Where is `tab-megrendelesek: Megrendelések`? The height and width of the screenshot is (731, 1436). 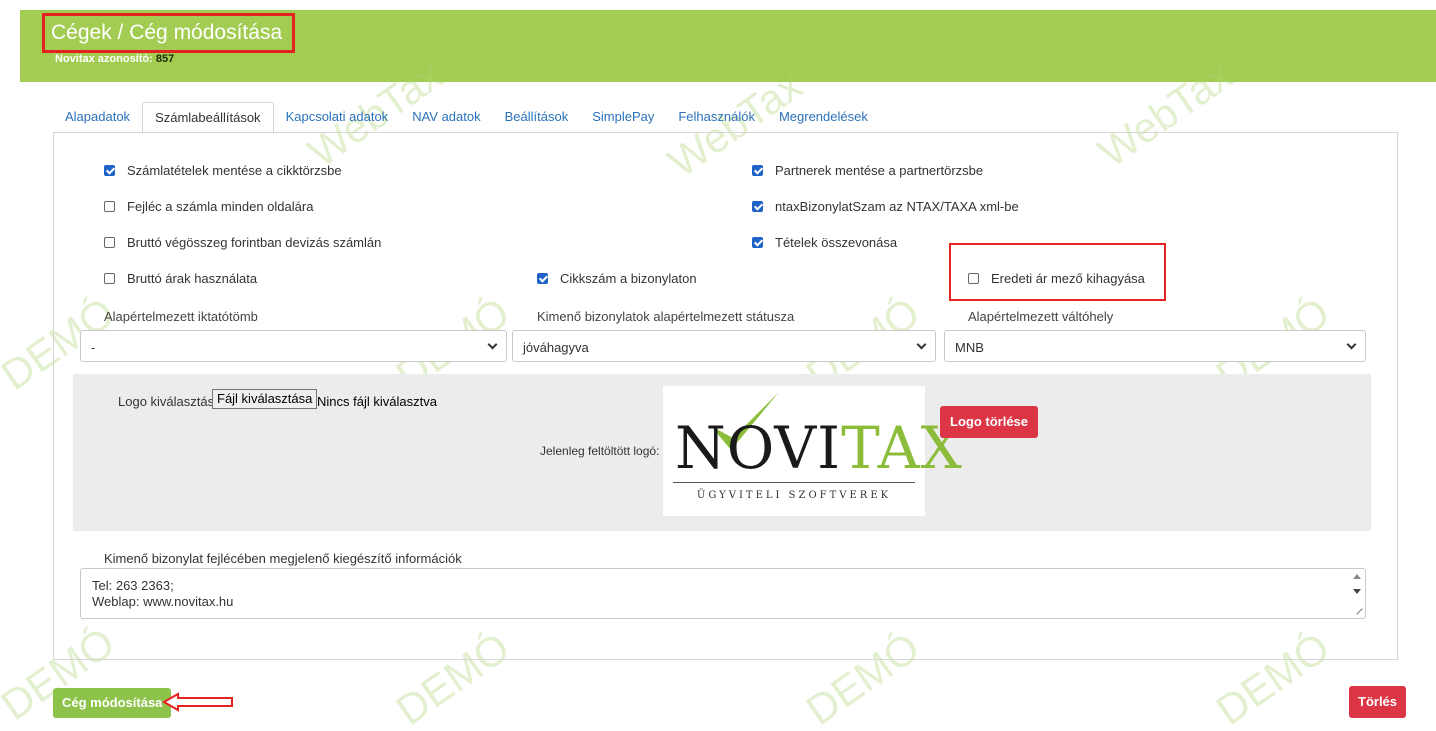
tab-megrendelesek: Megrendelések is located at coordinates (823, 117).